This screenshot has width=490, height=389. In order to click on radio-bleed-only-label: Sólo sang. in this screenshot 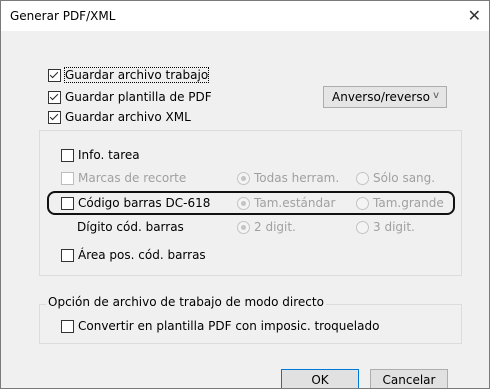, I will do `click(404, 178)`.